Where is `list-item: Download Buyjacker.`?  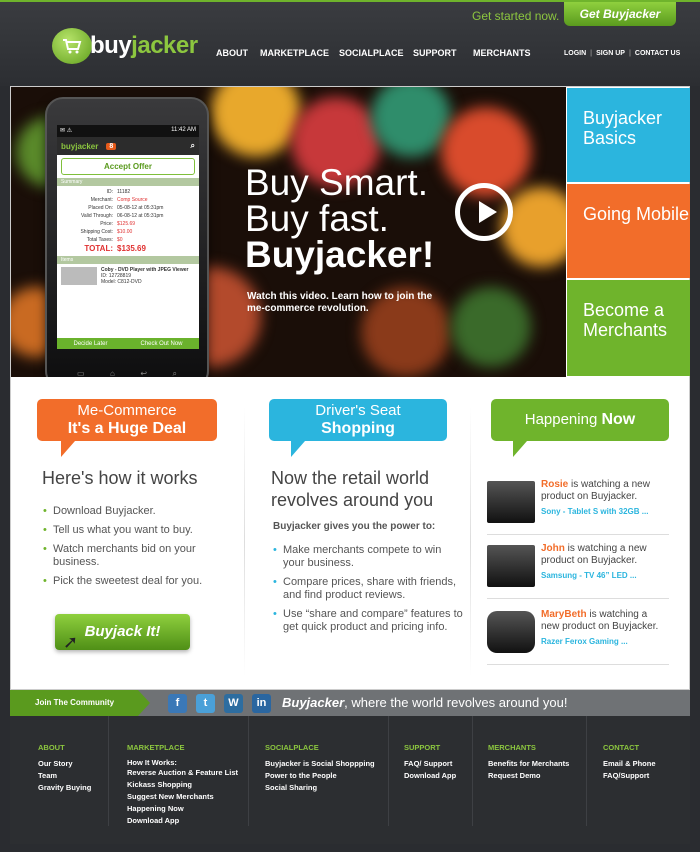 list-item: Download Buyjacker. is located at coordinates (143, 511).